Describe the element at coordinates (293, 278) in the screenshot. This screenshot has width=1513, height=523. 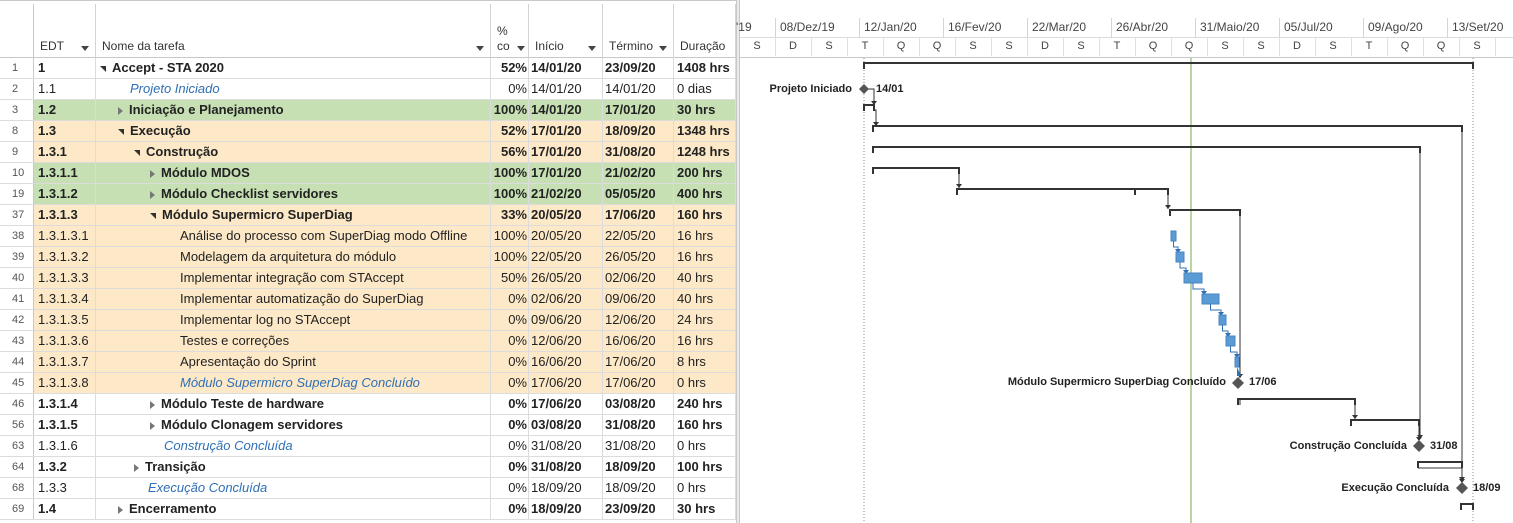
I see `cell-task-name: Implementar integração com STAccept` at that location.